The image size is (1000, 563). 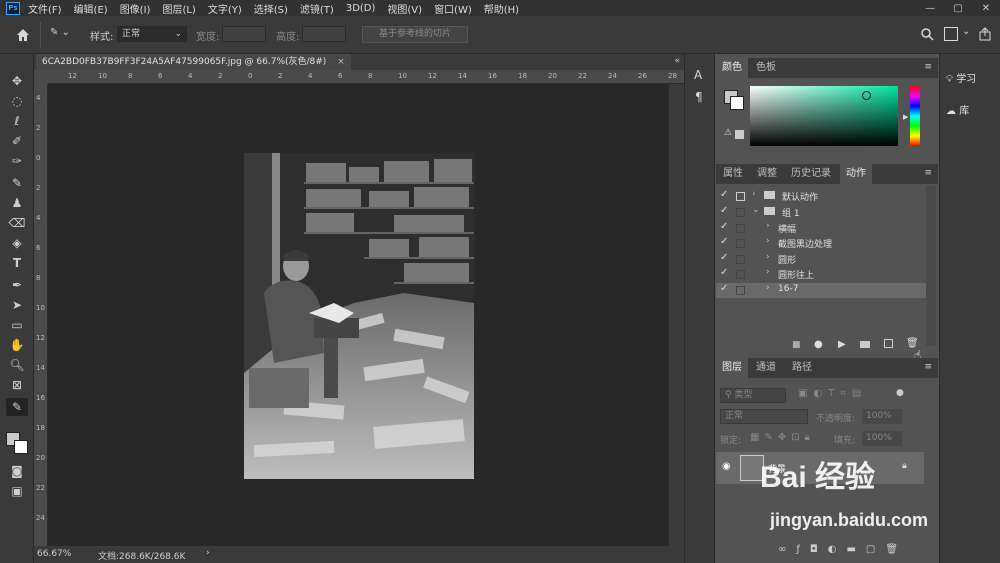 What do you see at coordinates (821, 228) in the screenshot?
I see `action-row: ✓ › 横幅` at bounding box center [821, 228].